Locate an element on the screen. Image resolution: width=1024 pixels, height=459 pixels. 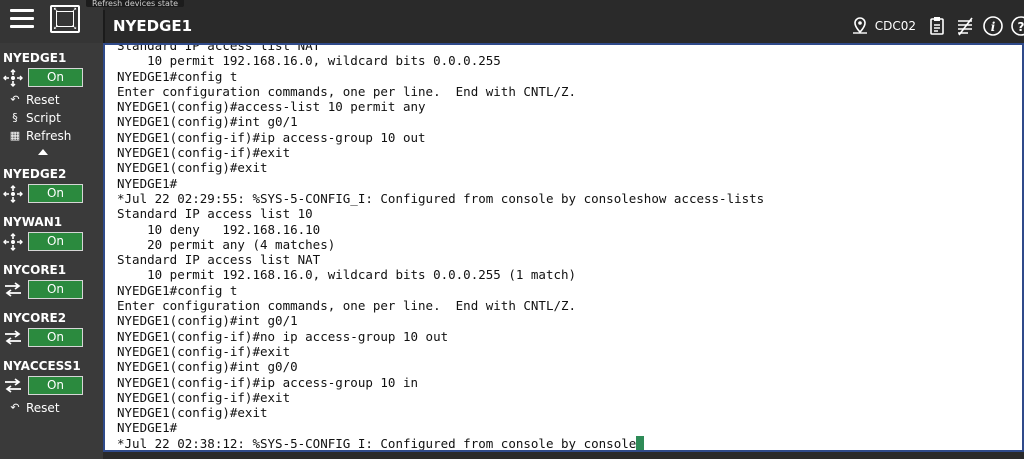
site-label: CDC02 is located at coordinates (895, 26).